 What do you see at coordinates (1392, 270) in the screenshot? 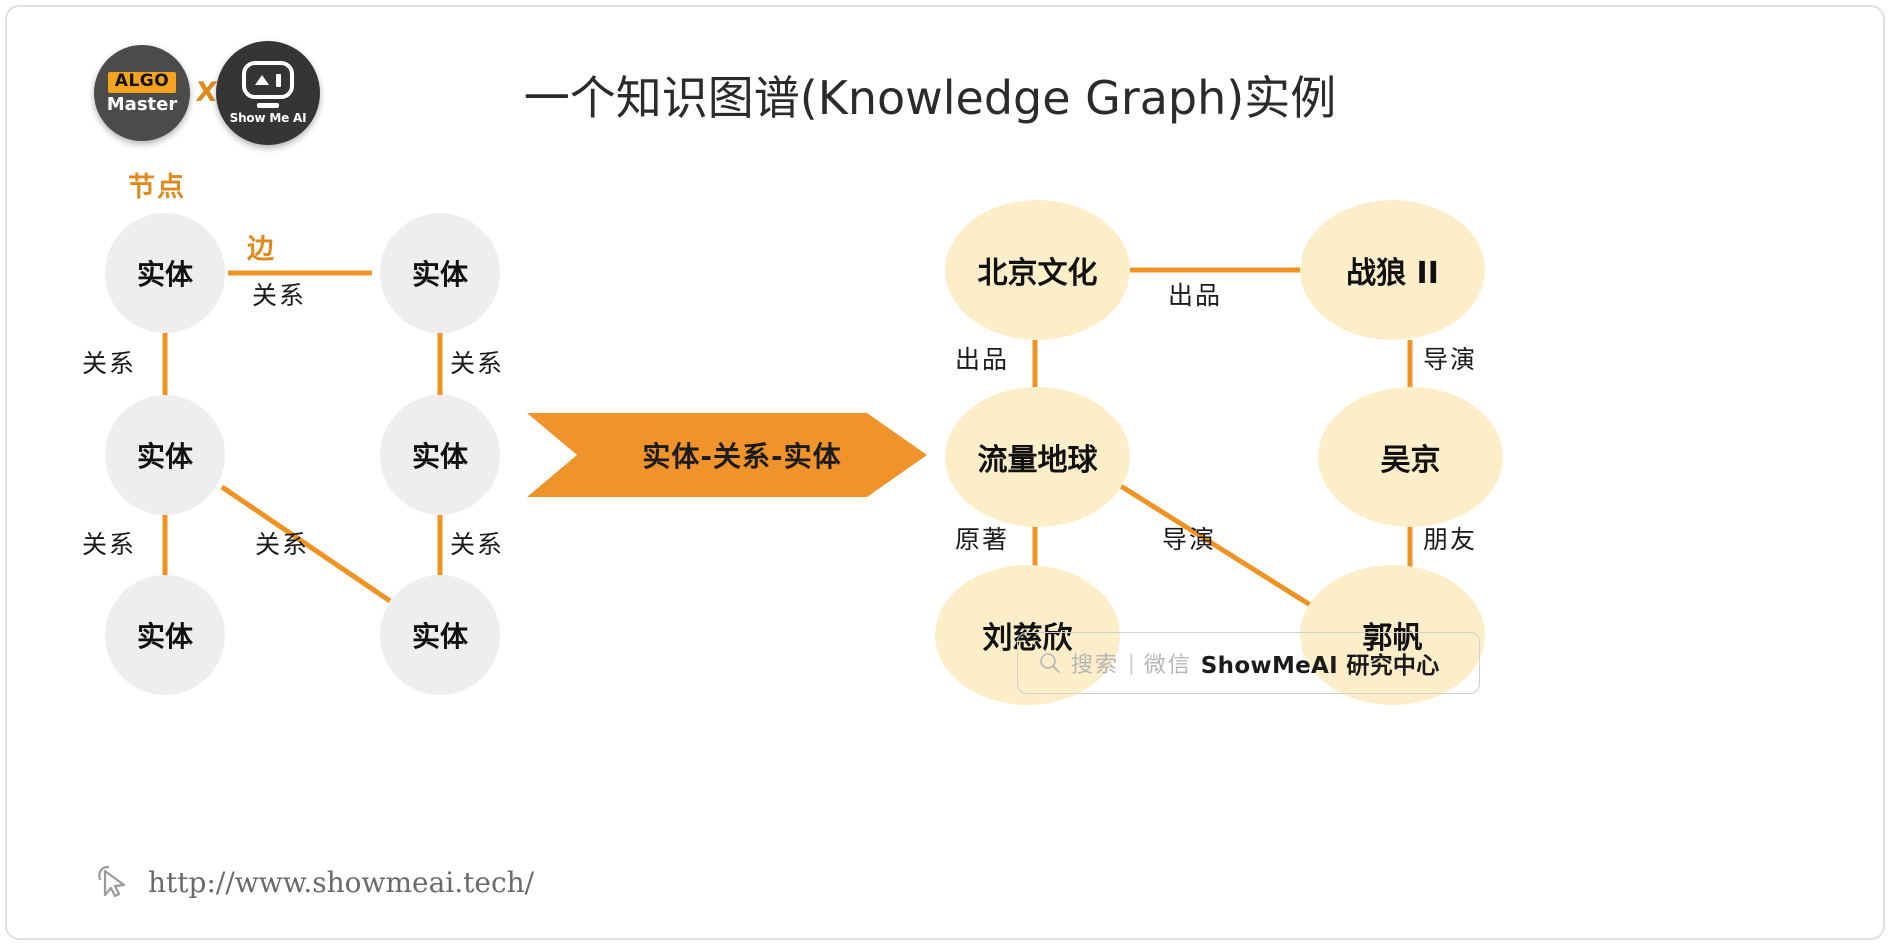
I see `node-R2: 战狼 II` at bounding box center [1392, 270].